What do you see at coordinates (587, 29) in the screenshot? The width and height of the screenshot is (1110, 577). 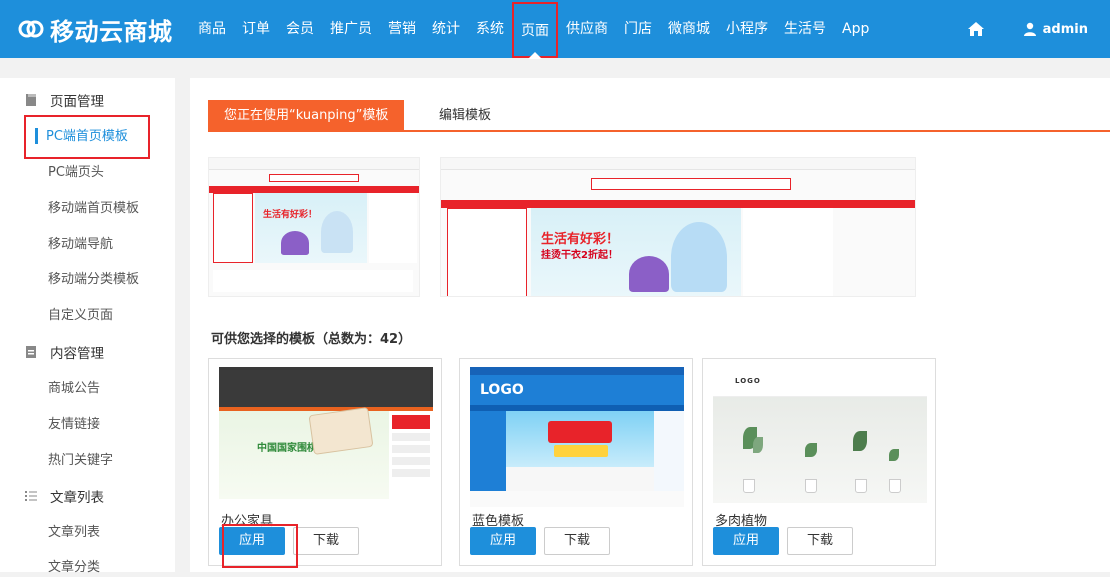 I see `nav-item-suppliers: 供应商` at bounding box center [587, 29].